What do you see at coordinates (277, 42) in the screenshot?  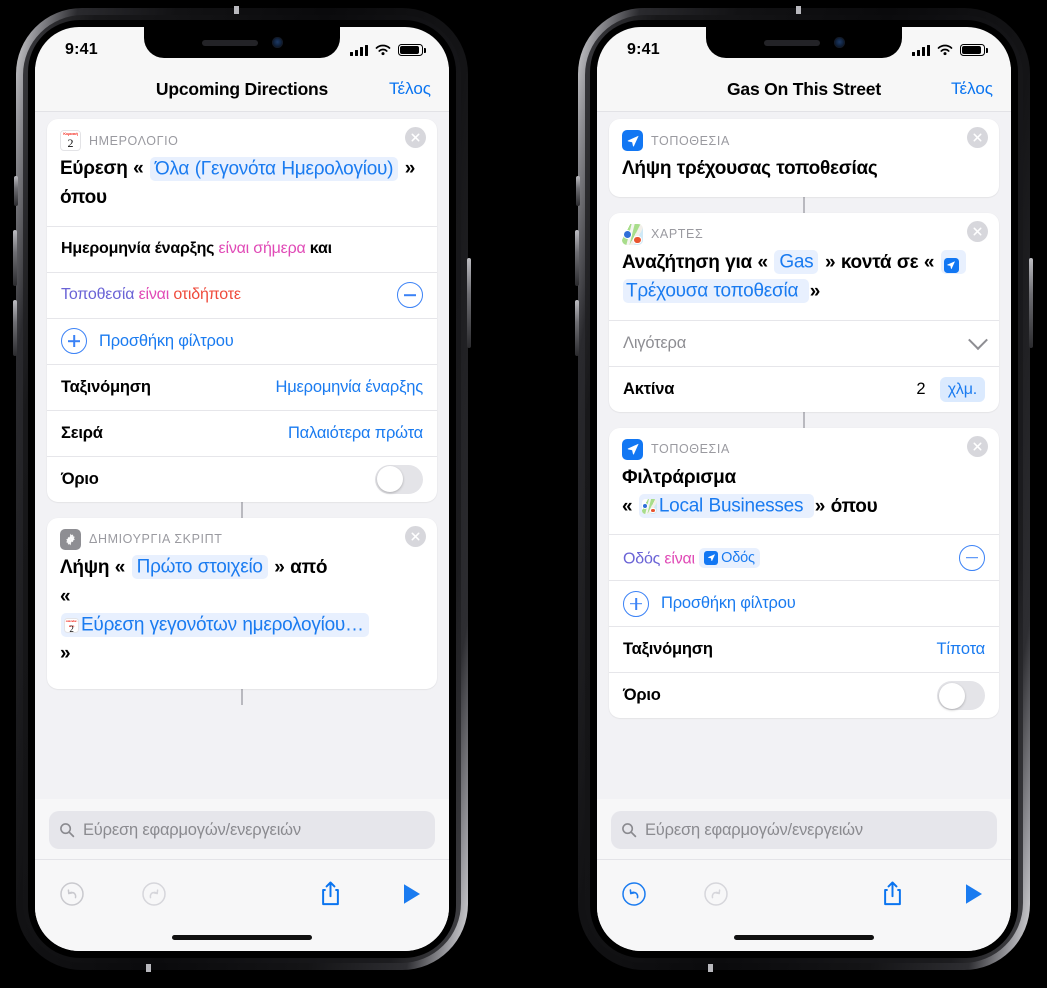 I see `front-camera-icon` at bounding box center [277, 42].